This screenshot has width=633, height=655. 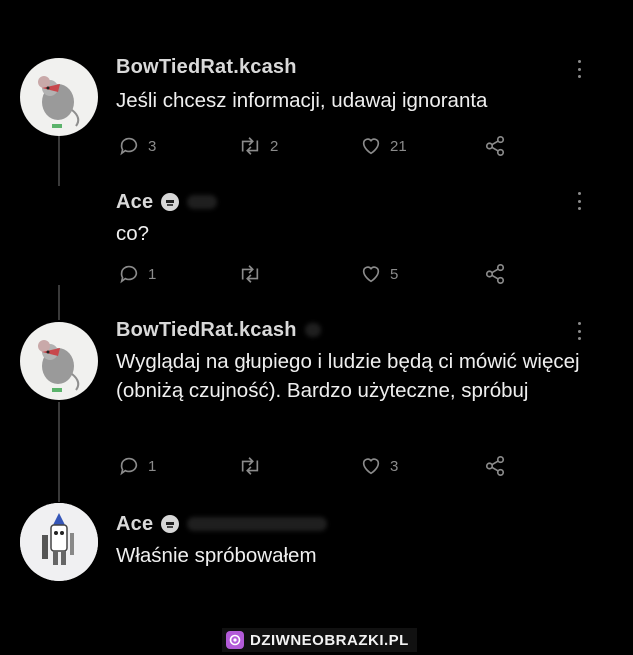 I want to click on like-button: 5, so click(x=379, y=274).